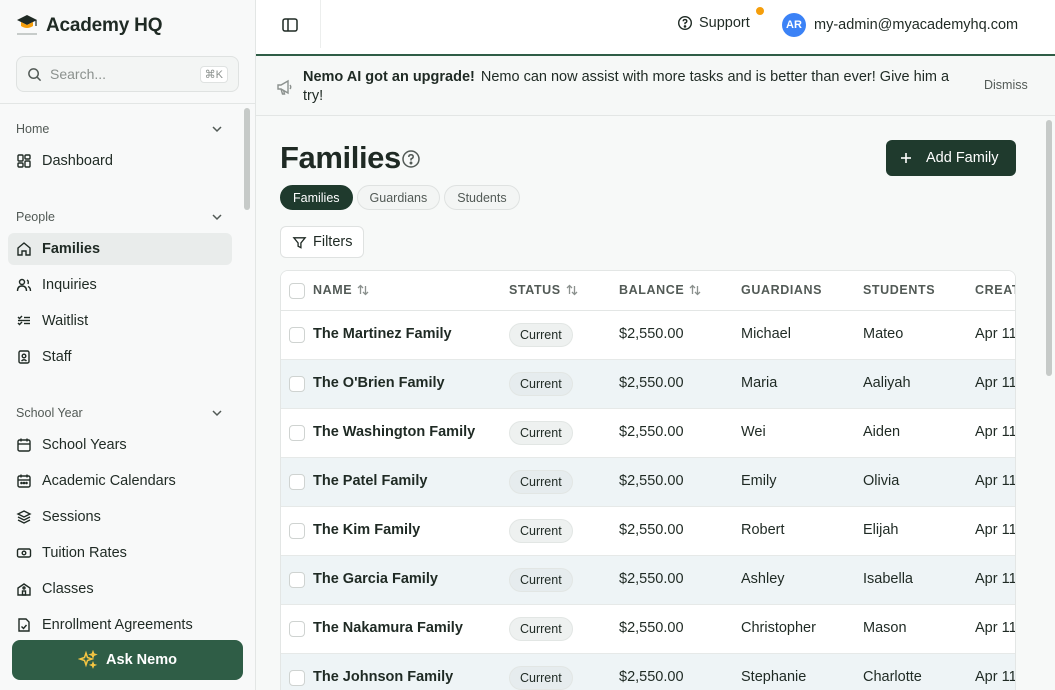 This screenshot has width=1055, height=690. I want to click on students: Isabella, so click(888, 579).